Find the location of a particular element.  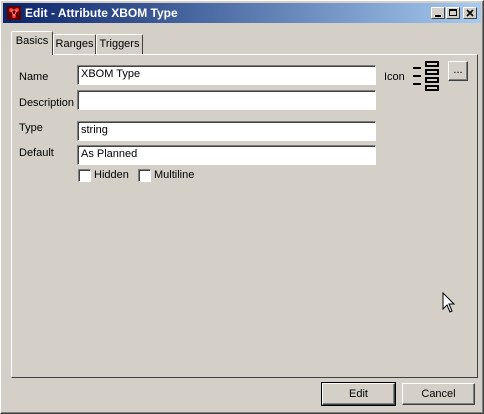

tab-ranges-label: Ranges is located at coordinates (74, 44).